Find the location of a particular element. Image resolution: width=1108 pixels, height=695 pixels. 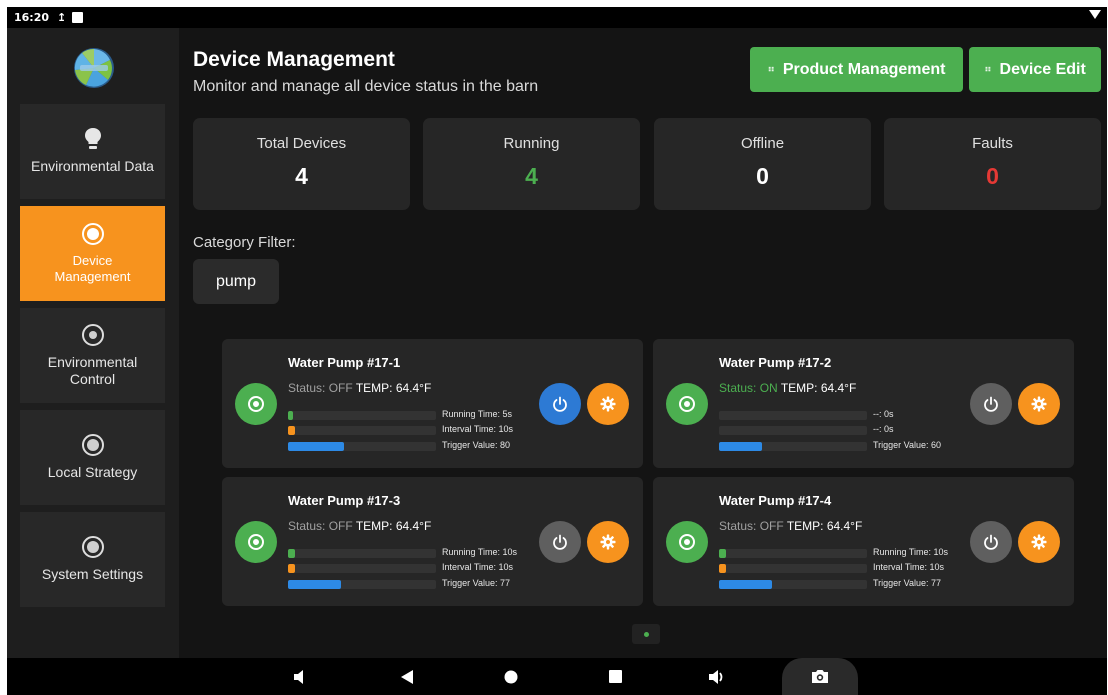

sidebar-item-device-management: Device Management is located at coordinates (92, 253).